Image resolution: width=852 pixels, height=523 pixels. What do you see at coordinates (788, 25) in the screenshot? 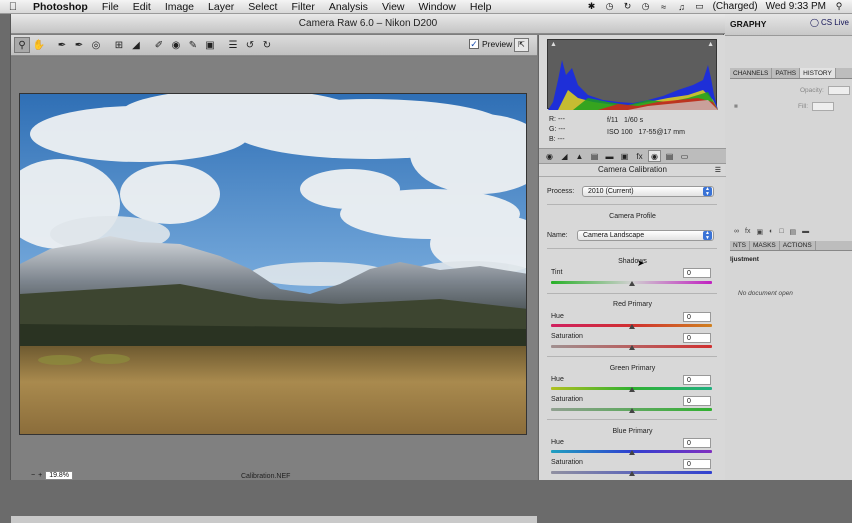
I see `photoshop-options-bar: GRAPHY ◯ CS Live` at bounding box center [788, 25].